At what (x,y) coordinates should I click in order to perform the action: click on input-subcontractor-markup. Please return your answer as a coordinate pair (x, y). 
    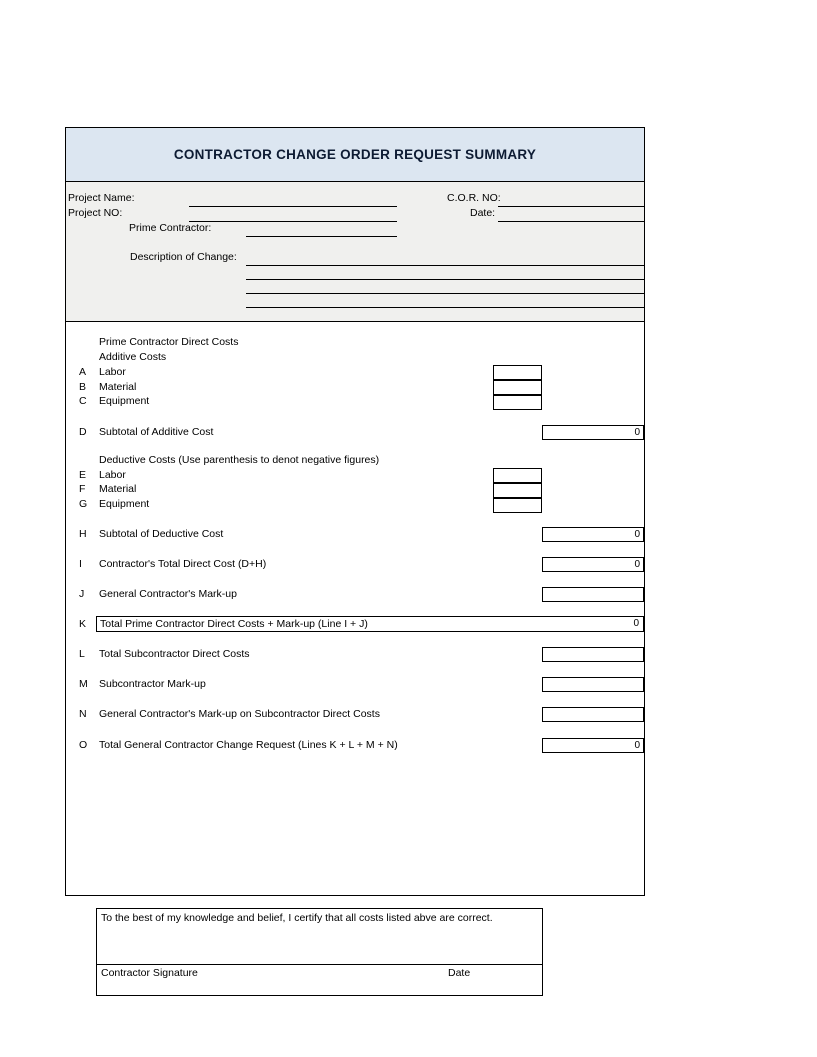
    Looking at the image, I should click on (593, 684).